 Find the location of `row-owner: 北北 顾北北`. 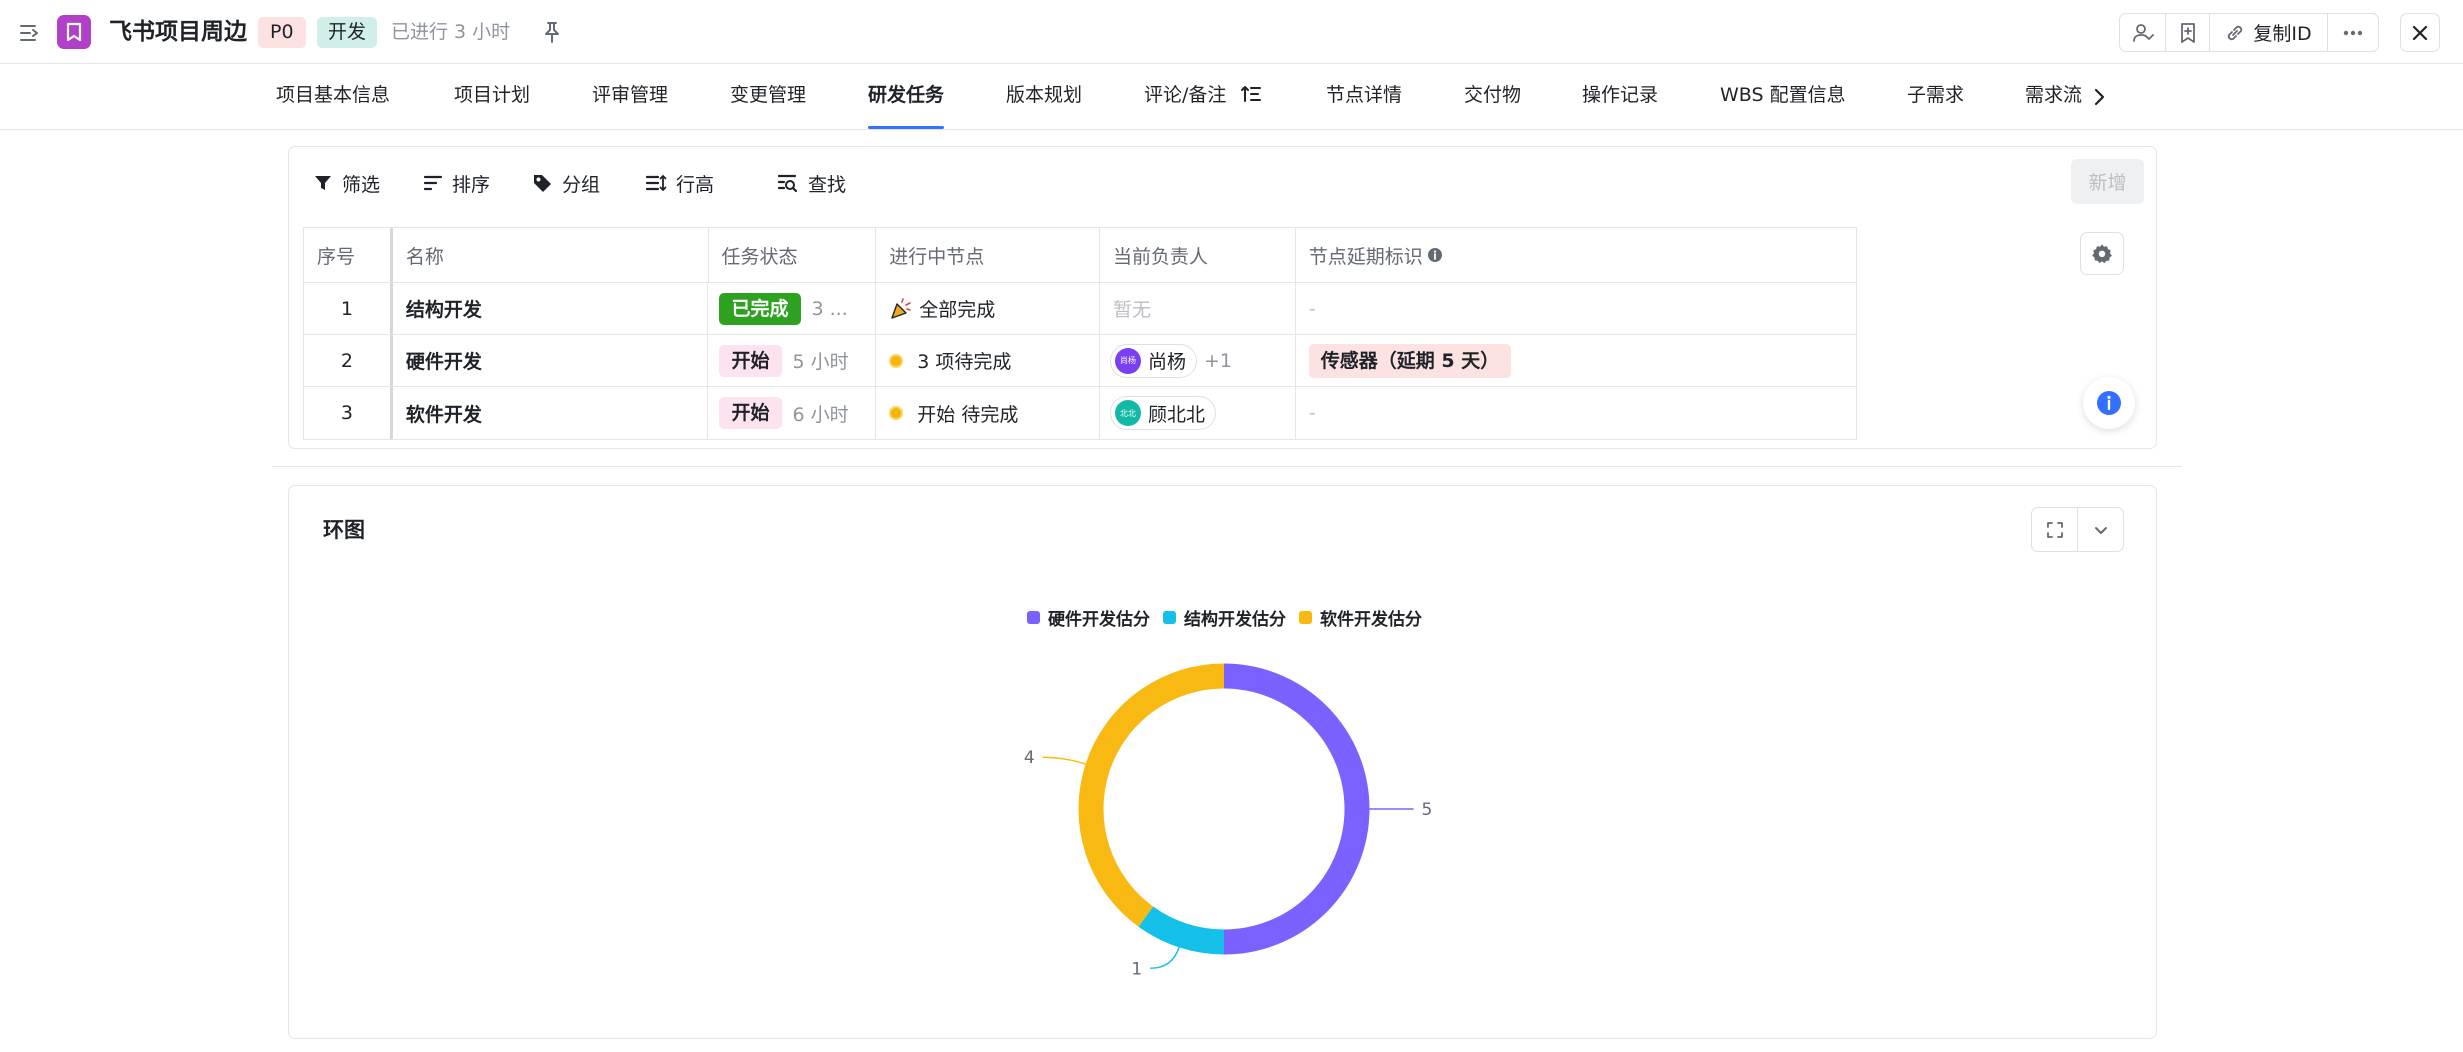

row-owner: 北北 顾北北 is located at coordinates (1198, 413).